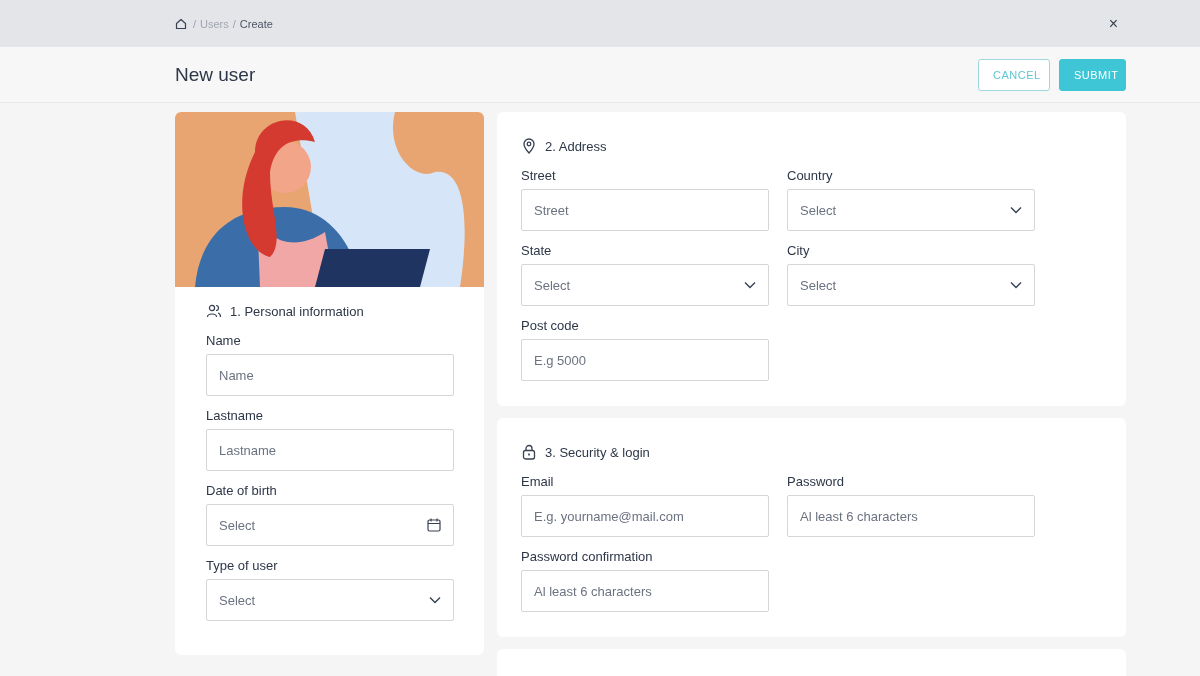 The height and width of the screenshot is (676, 1200). I want to click on breadcrumb-link: Create, so click(256, 23).